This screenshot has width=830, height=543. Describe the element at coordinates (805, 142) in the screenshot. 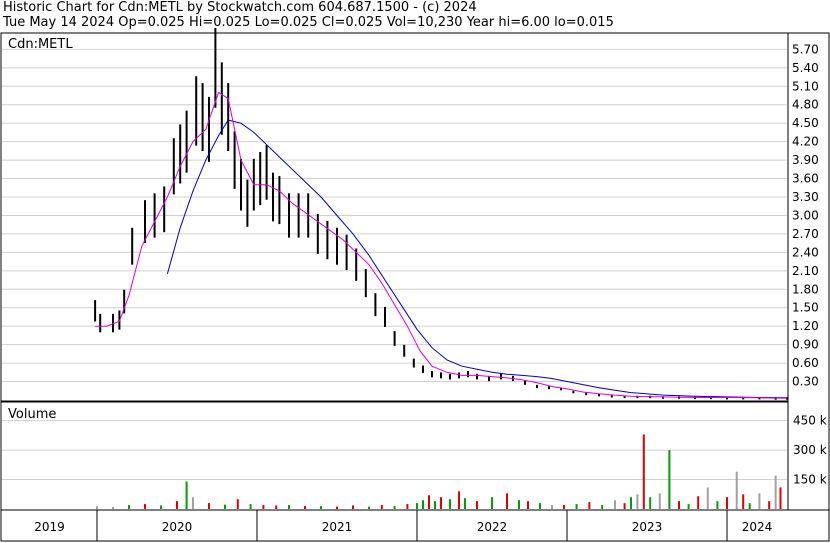

I see `price-tick-label: 4.20` at that location.